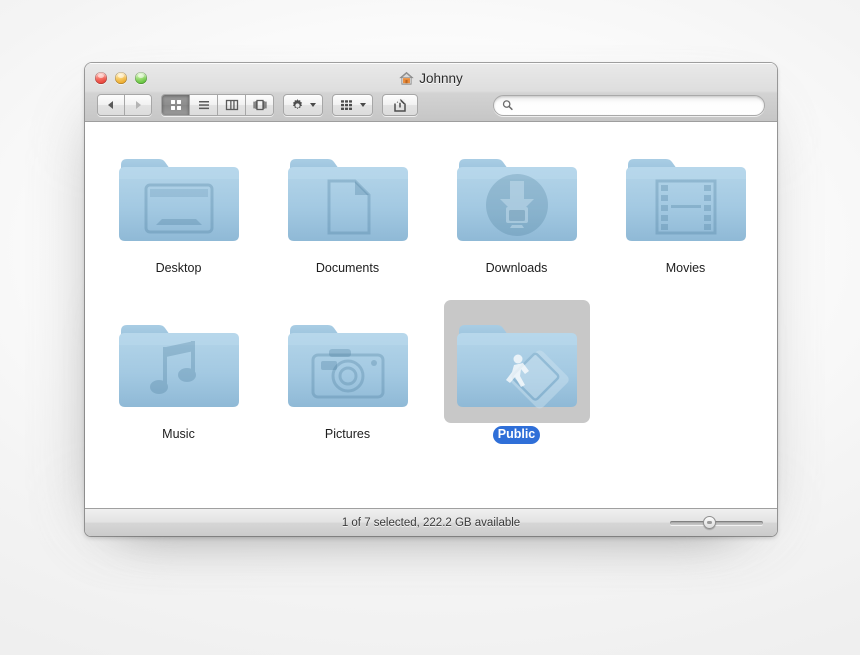 The height and width of the screenshot is (655, 860). What do you see at coordinates (685, 199) in the screenshot?
I see `folder-movies-icon` at bounding box center [685, 199].